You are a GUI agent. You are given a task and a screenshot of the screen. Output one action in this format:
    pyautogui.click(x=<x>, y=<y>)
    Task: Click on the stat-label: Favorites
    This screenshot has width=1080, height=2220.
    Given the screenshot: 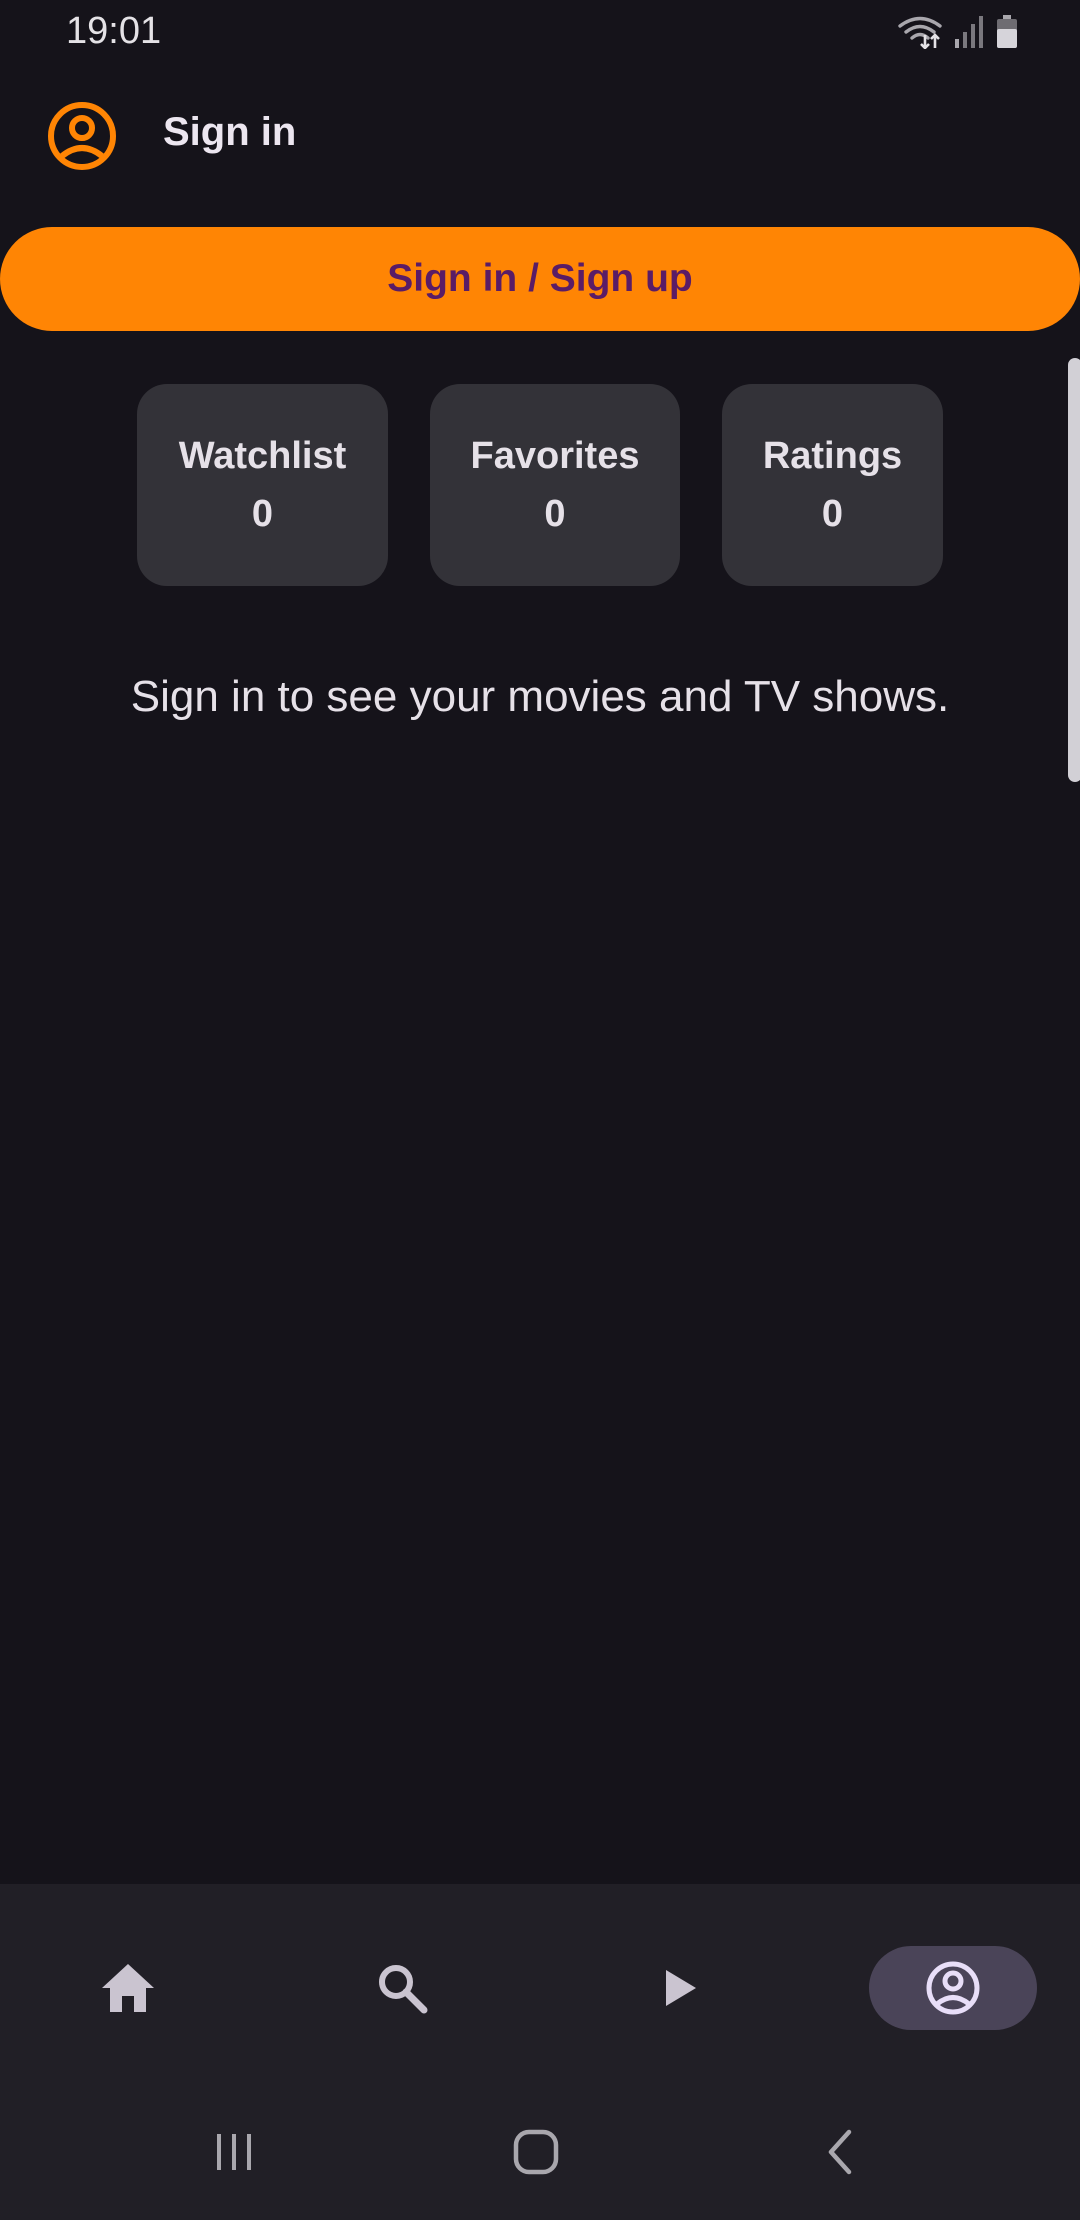 What is the action you would take?
    pyautogui.click(x=555, y=456)
    